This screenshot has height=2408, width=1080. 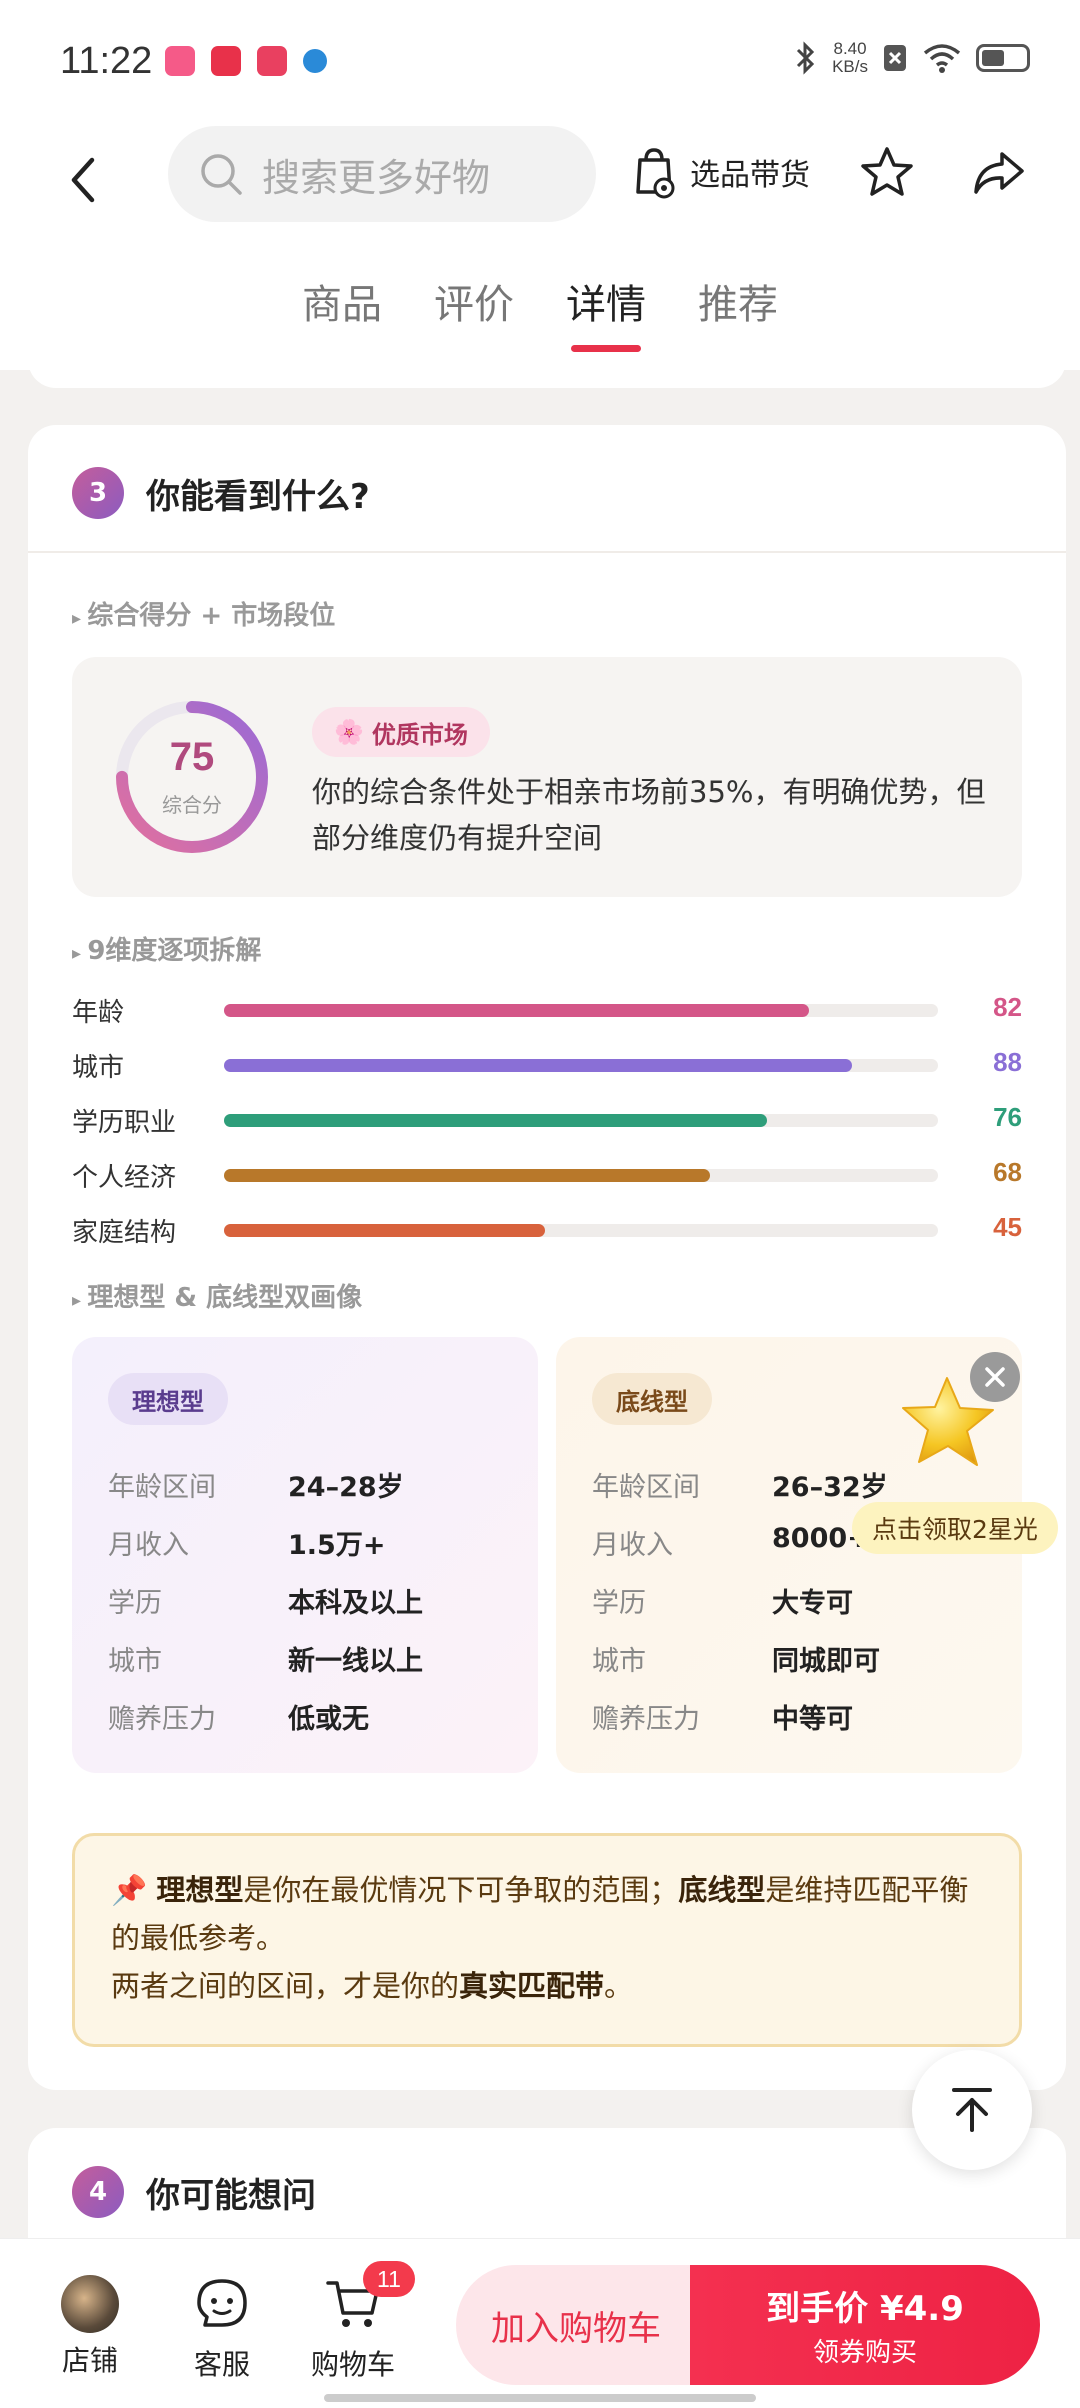 I want to click on tab-details: 详情, so click(x=606, y=312).